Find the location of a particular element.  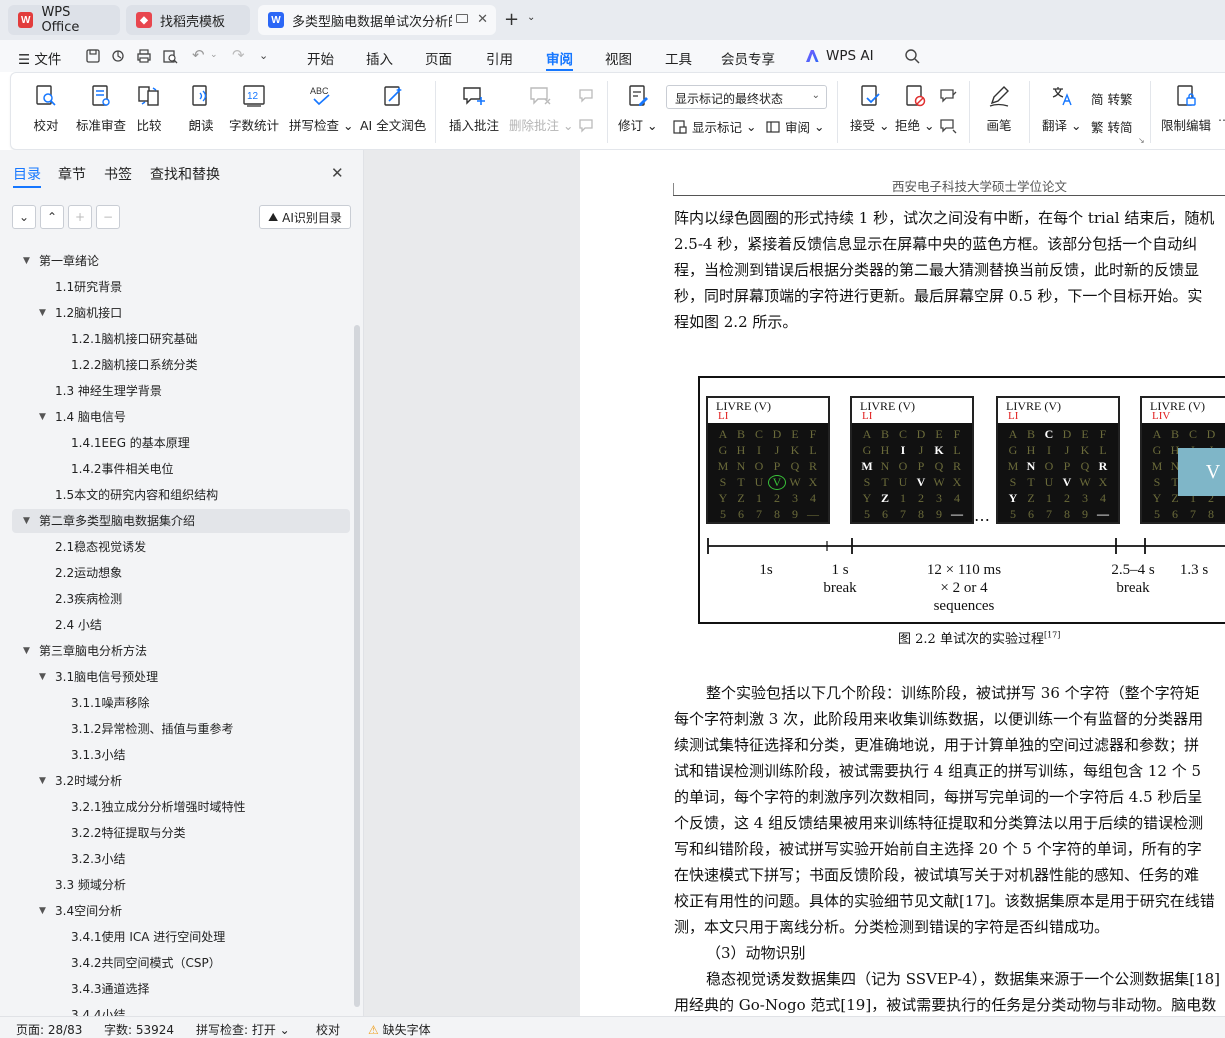

previous-change-icon is located at coordinates (948, 96).